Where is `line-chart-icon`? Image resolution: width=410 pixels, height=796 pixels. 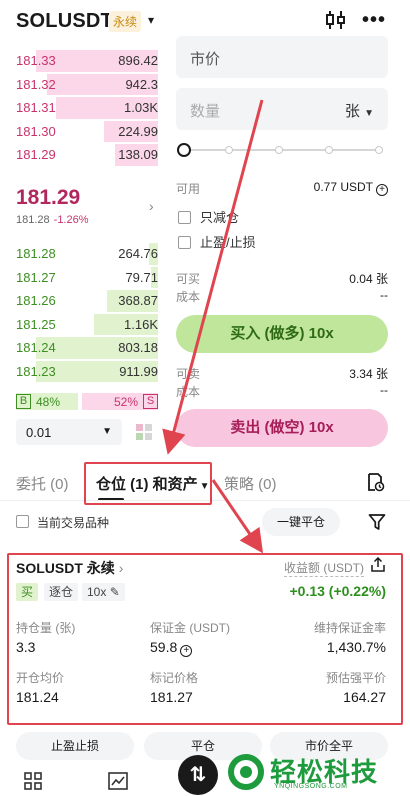
line-chart-icon is located at coordinates (118, 781).